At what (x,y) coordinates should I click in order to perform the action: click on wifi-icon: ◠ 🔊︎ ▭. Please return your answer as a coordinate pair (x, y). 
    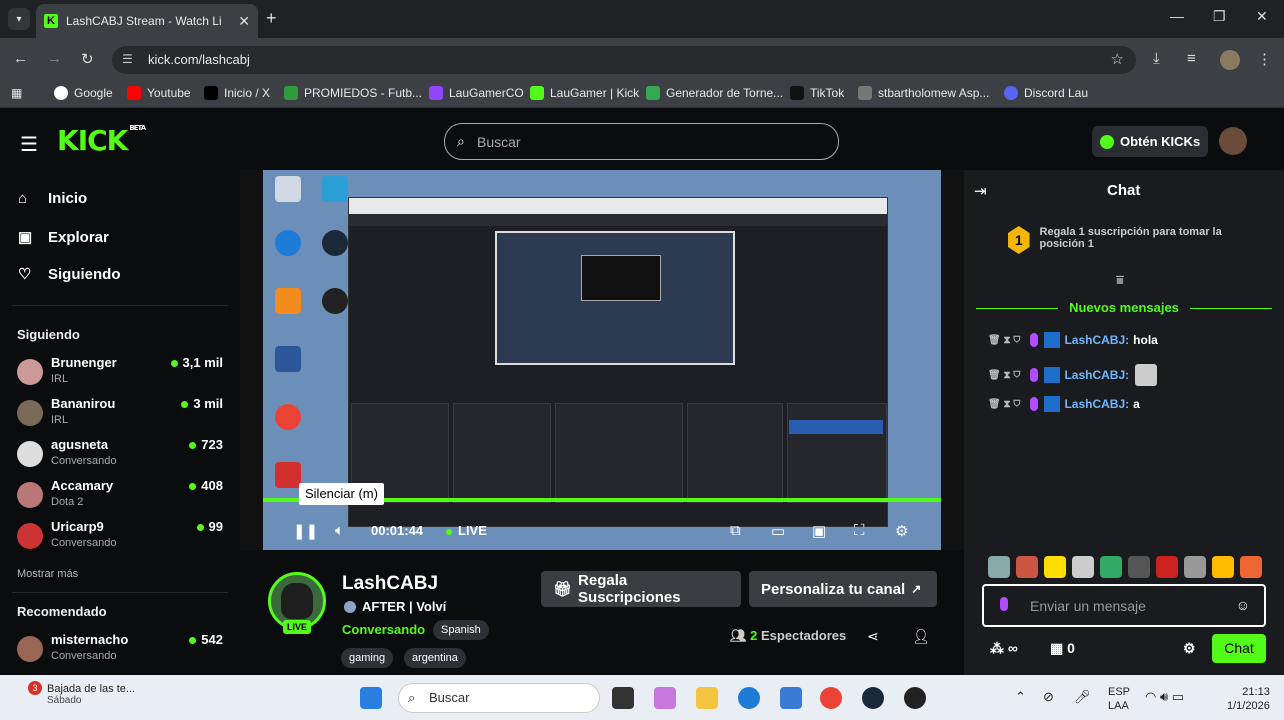
    Looking at the image, I should click on (1164, 697).